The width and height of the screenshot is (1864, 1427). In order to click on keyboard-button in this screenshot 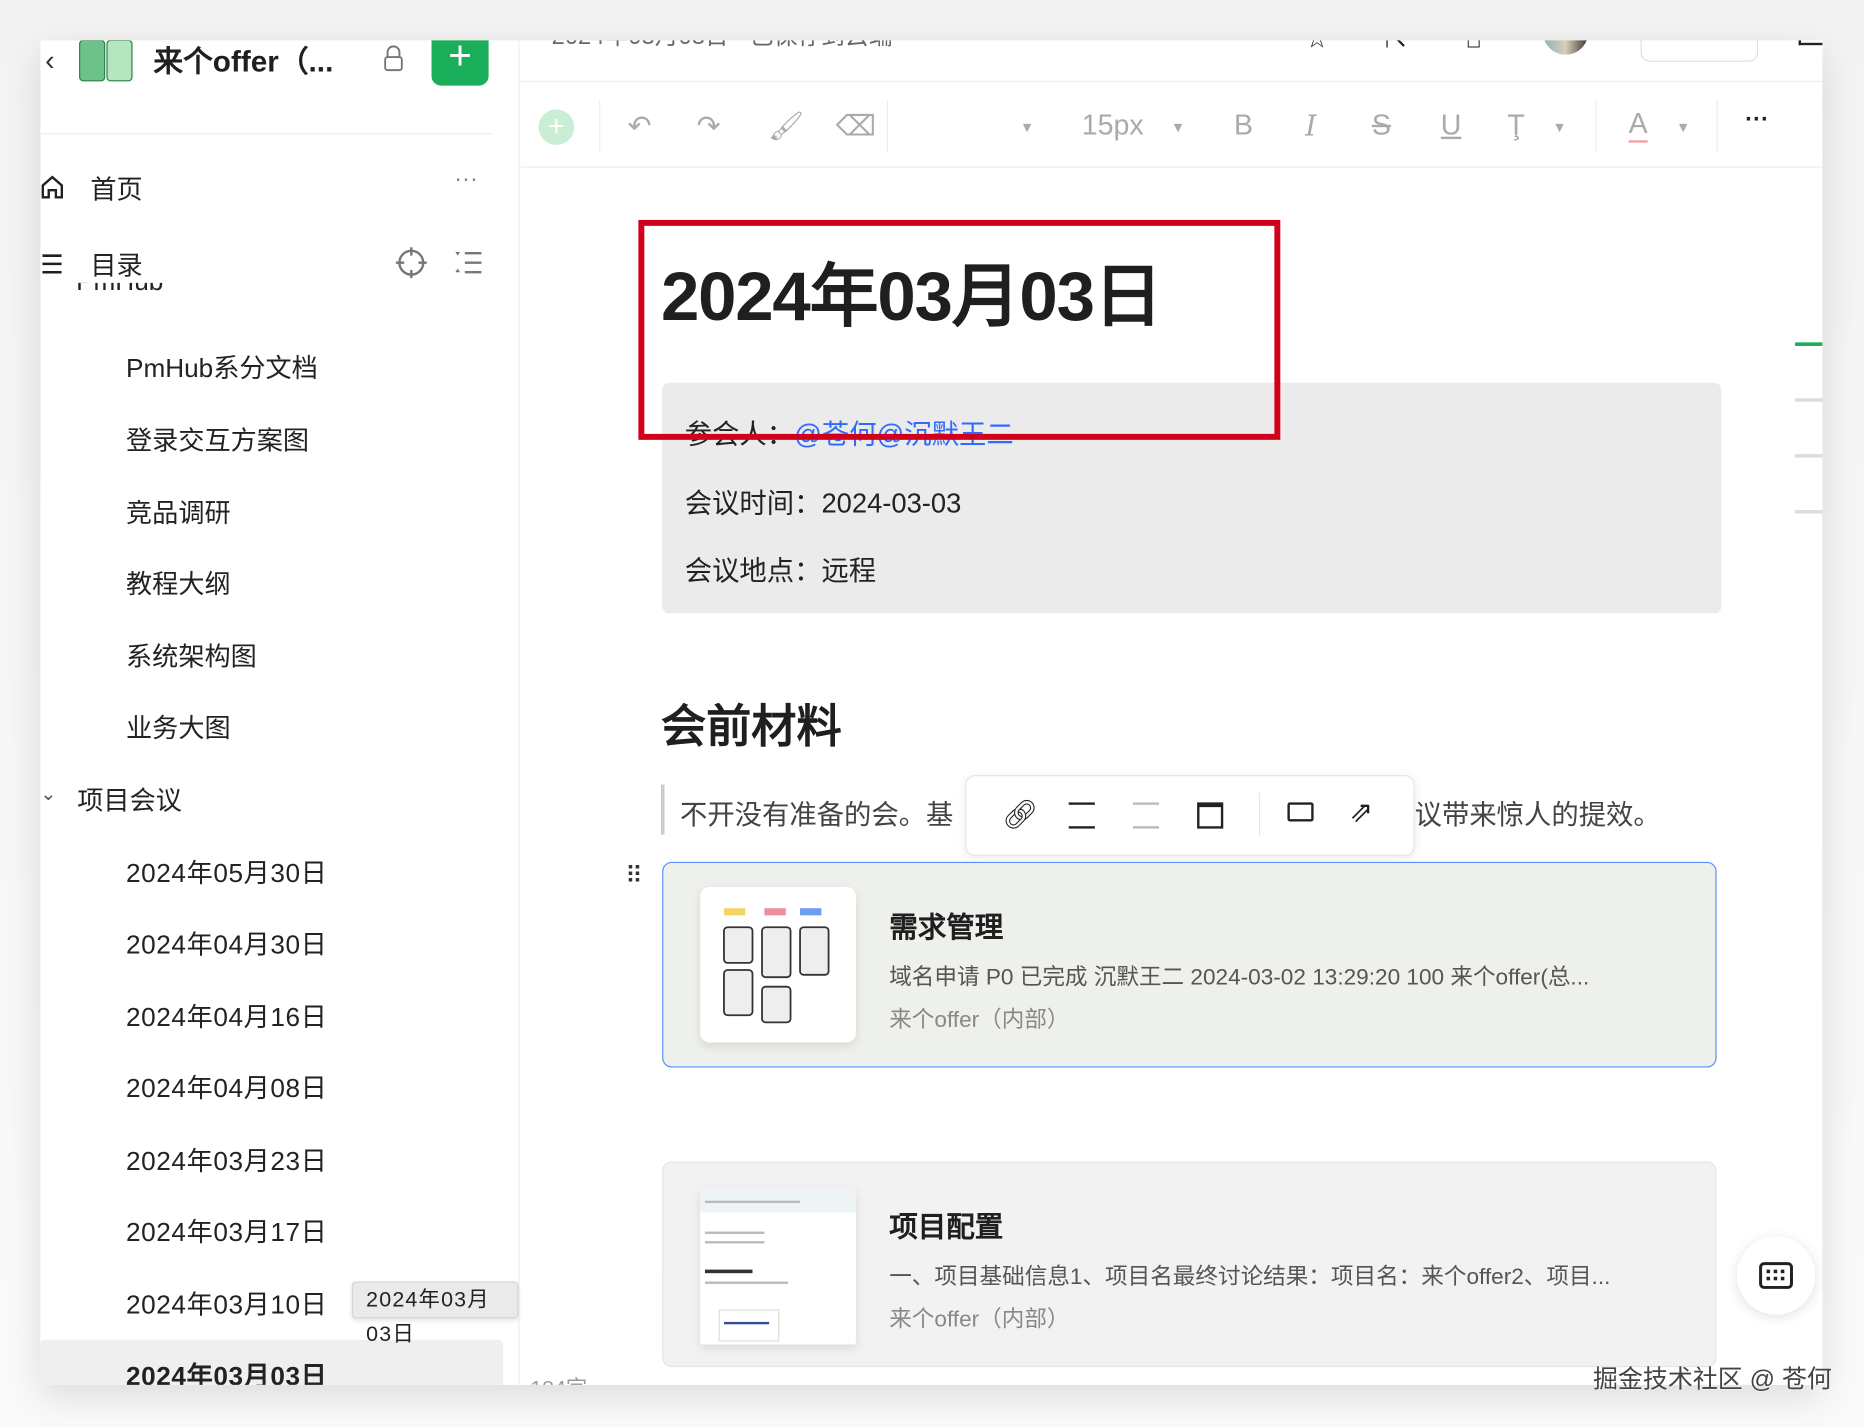, I will do `click(1776, 1275)`.